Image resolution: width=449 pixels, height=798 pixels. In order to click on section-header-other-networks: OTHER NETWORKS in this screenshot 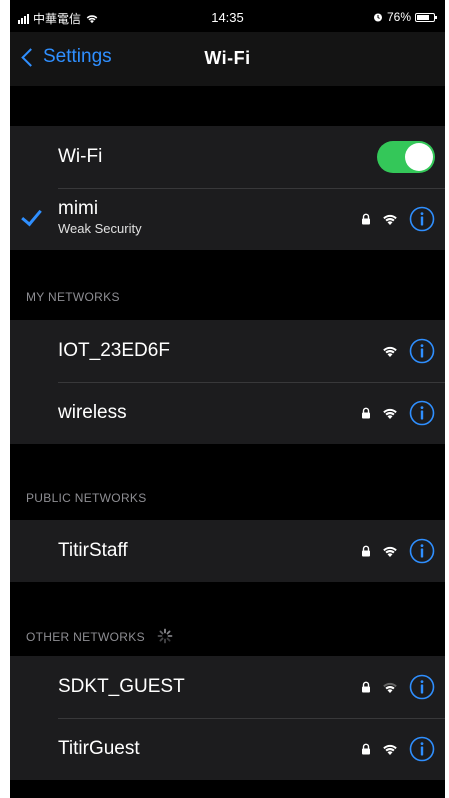, I will do `click(99, 636)`.